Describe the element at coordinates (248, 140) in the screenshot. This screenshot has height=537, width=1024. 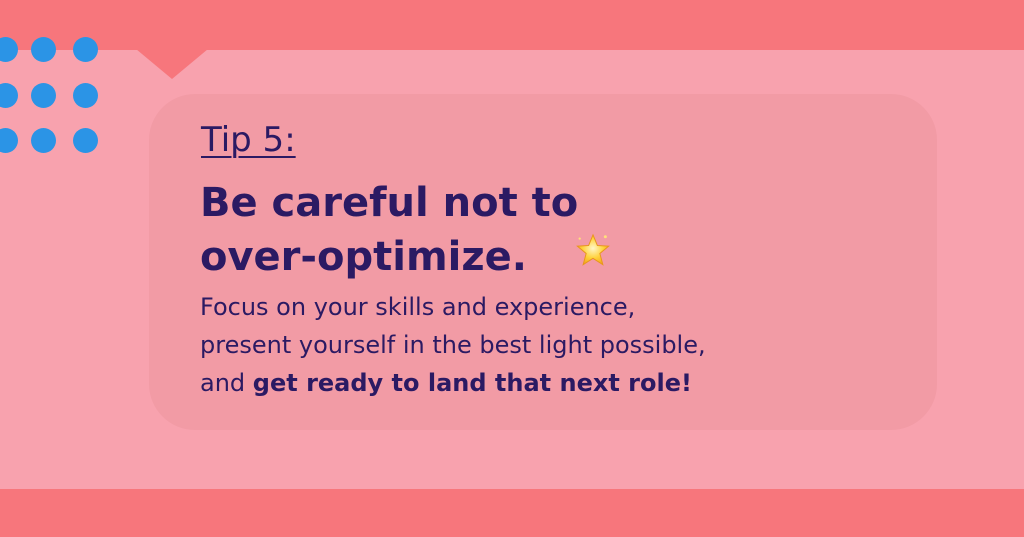
I see `tip-label: Tip 5:` at that location.